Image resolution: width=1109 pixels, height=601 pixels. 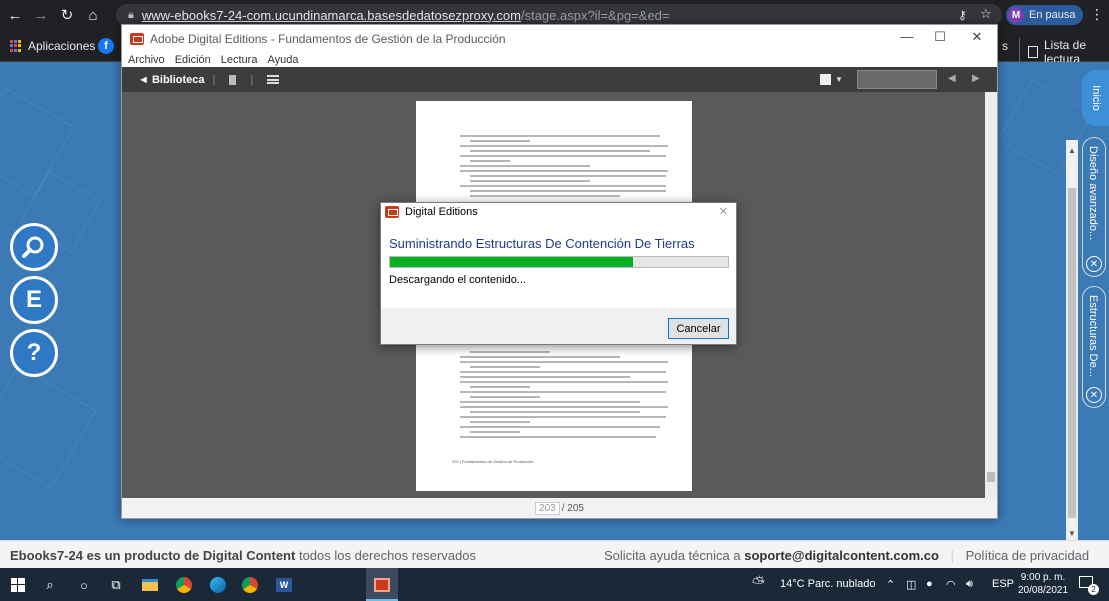 What do you see at coordinates (67, 15) in the screenshot?
I see `reload-icon: ↻` at bounding box center [67, 15].